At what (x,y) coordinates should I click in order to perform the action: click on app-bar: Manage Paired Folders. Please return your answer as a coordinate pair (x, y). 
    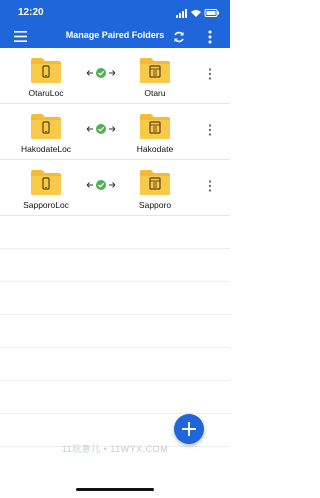
    Looking at the image, I should click on (115, 37).